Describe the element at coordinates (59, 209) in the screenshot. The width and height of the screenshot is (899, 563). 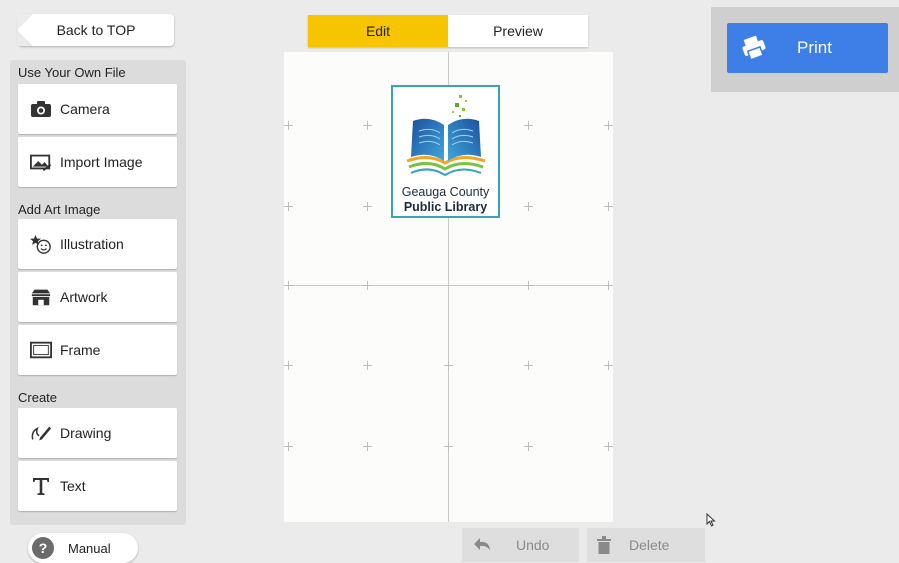
I see `section-label-art-image: Add Art Image` at that location.